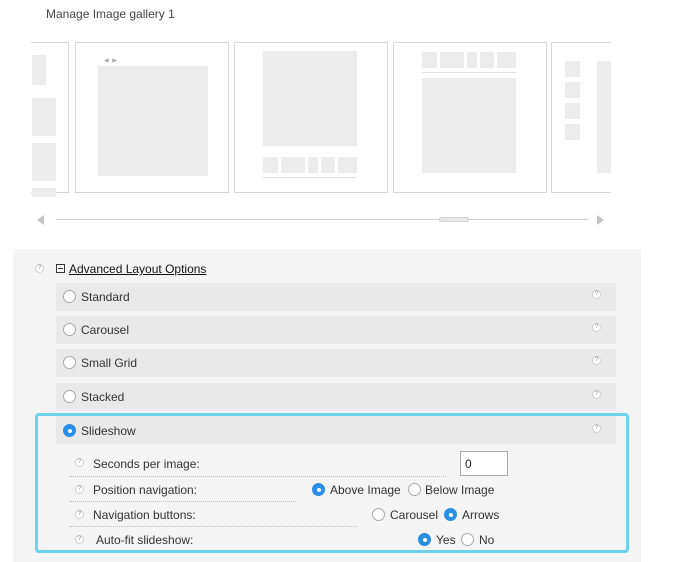  I want to click on option-label: Standard, so click(105, 297).